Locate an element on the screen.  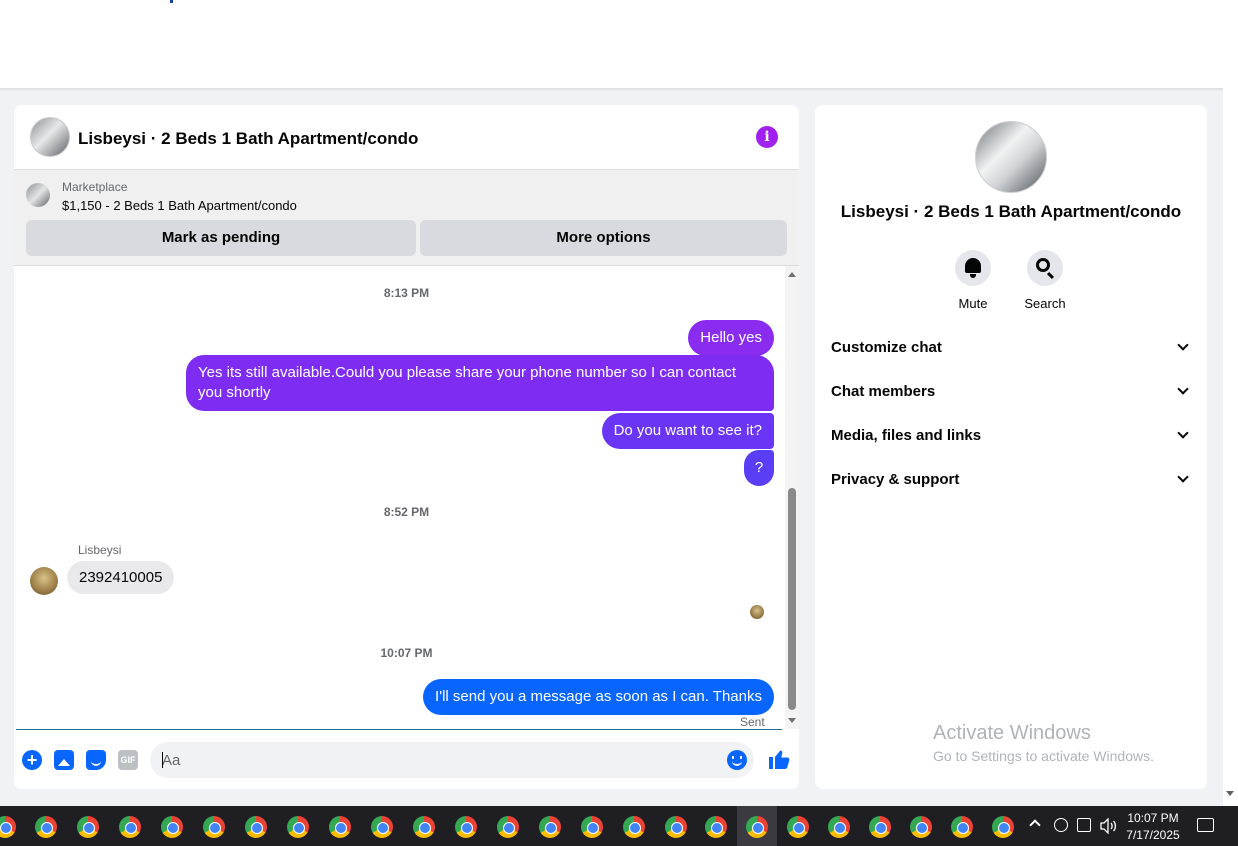
clock-time: 10:07 PM is located at coordinates (1153, 818).